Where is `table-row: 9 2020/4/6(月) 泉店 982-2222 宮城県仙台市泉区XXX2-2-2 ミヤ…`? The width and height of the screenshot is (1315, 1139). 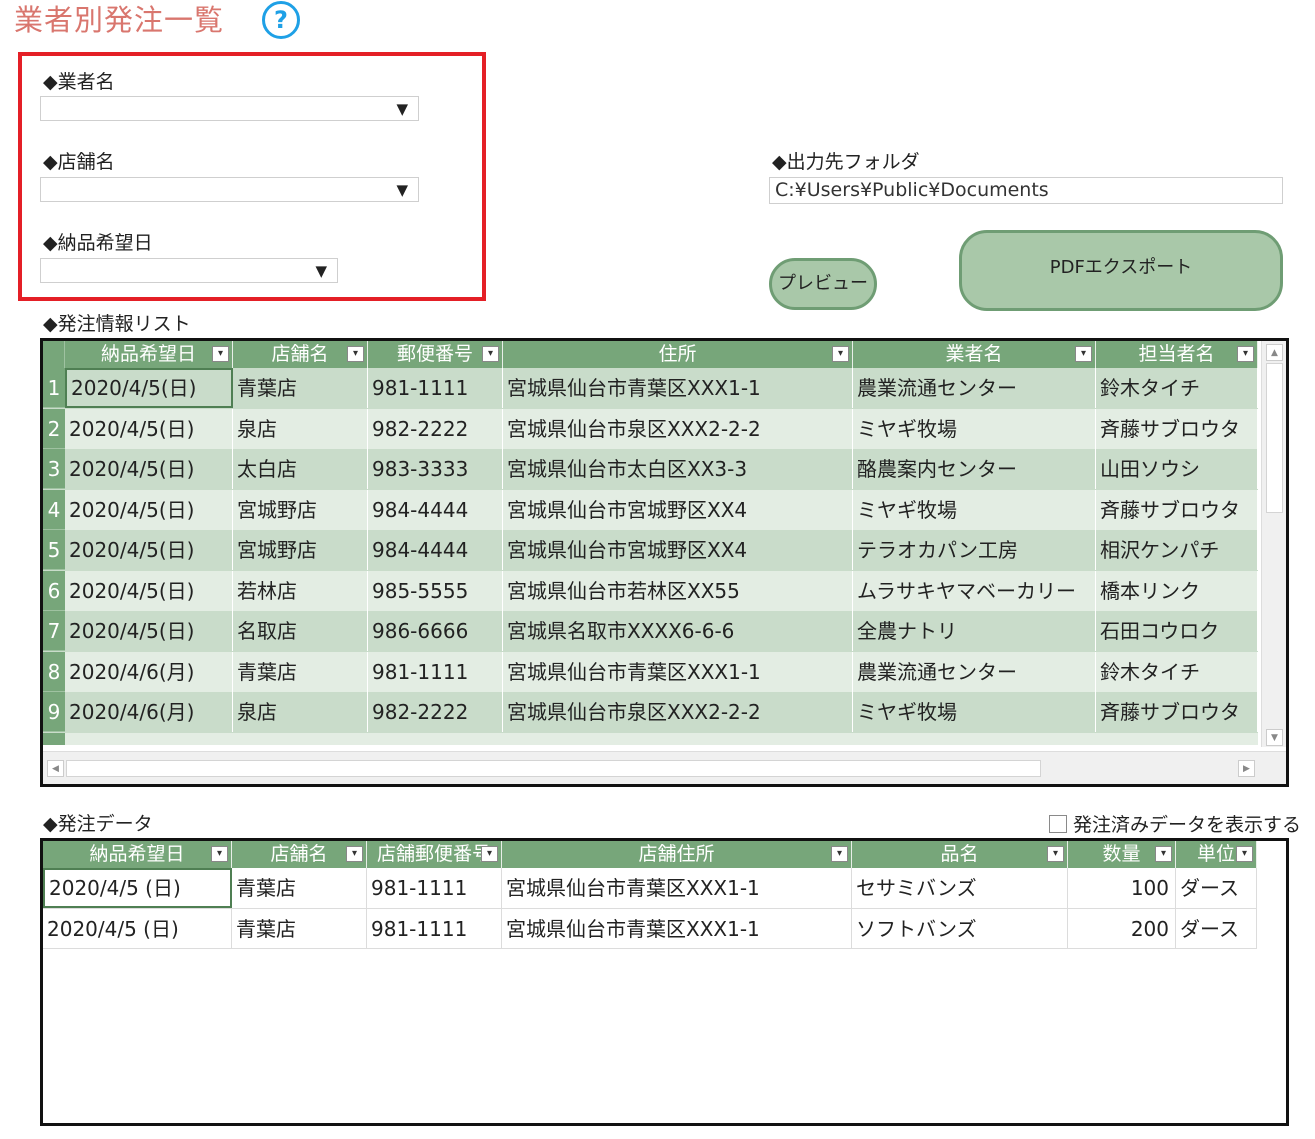 table-row: 9 2020/4/6(月) 泉店 982-2222 宮城県仙台市泉区XXX2-2-2 ミヤ… is located at coordinates (650, 712).